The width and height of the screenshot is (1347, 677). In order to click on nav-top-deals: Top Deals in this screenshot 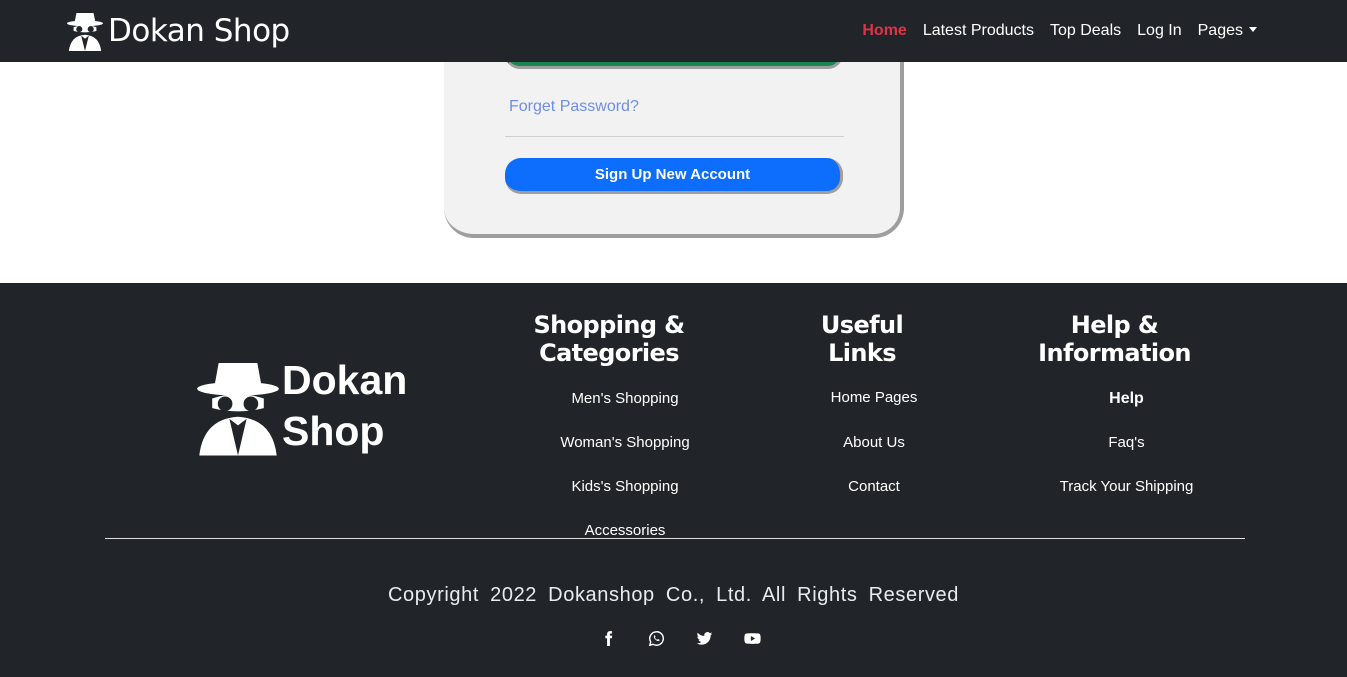, I will do `click(1085, 31)`.